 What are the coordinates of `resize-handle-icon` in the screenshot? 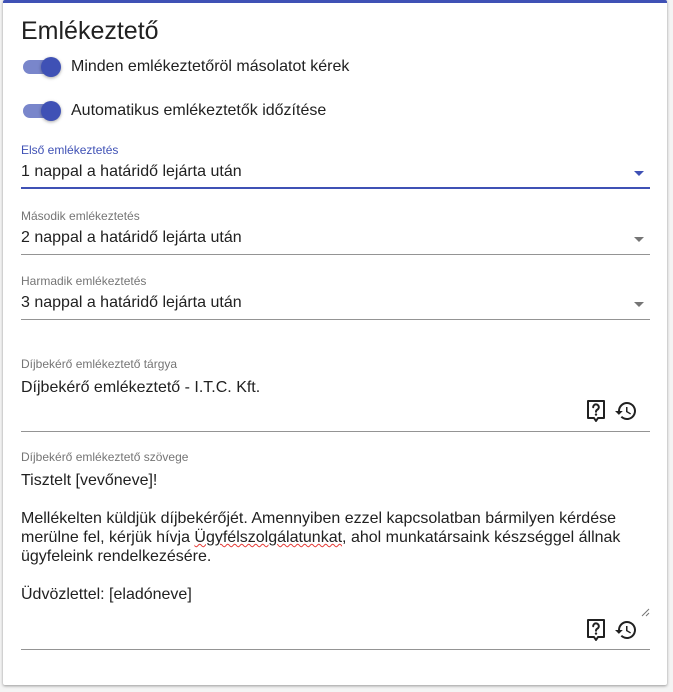 It's located at (645, 612).